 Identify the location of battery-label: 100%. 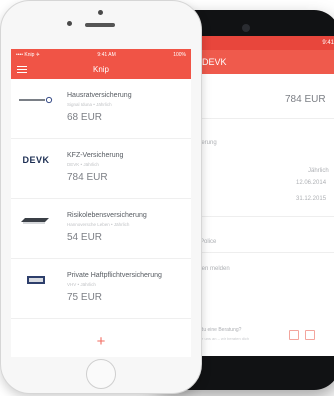
(179, 54).